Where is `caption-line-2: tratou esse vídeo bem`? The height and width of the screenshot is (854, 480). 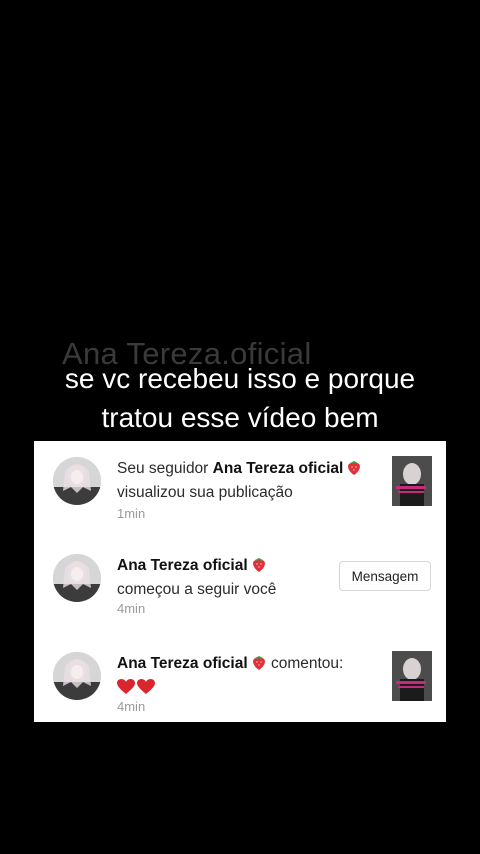
caption-line-2: tratou esse vídeo bem is located at coordinates (240, 417).